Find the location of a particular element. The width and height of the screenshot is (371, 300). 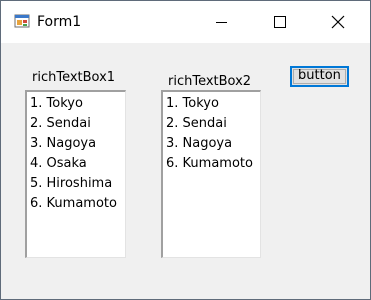

richtextbox2-line: 6. Kumamoto is located at coordinates (209, 163).